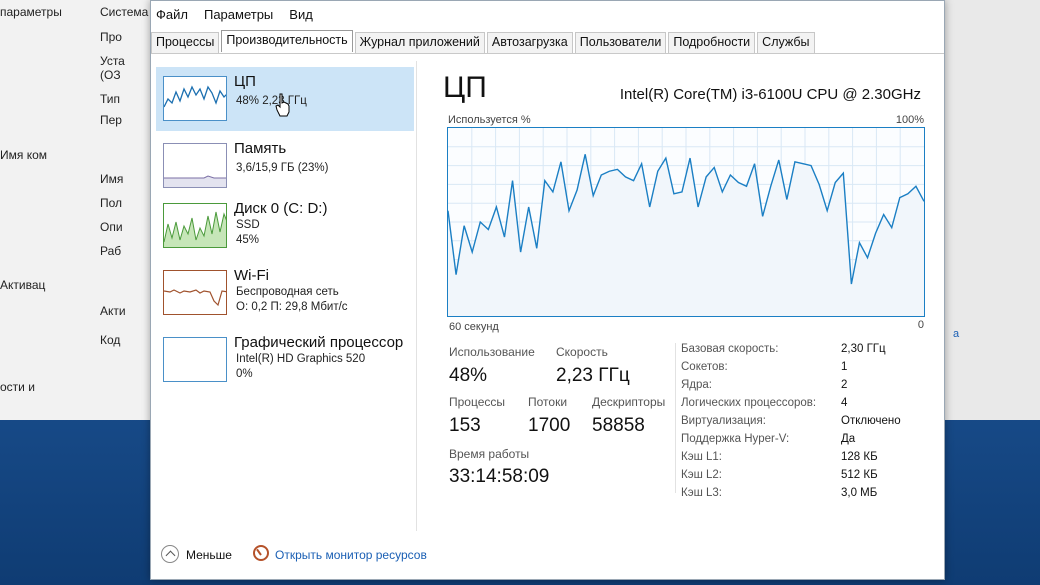  What do you see at coordinates (547, 53) in the screenshot?
I see `tab-divider` at bounding box center [547, 53].